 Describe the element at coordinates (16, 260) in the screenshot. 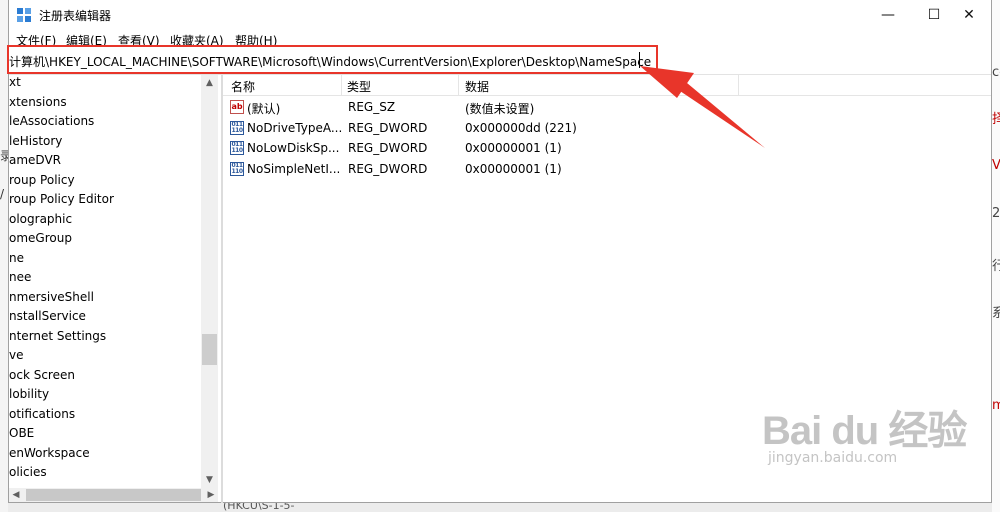

I see `tree-item: ne` at that location.